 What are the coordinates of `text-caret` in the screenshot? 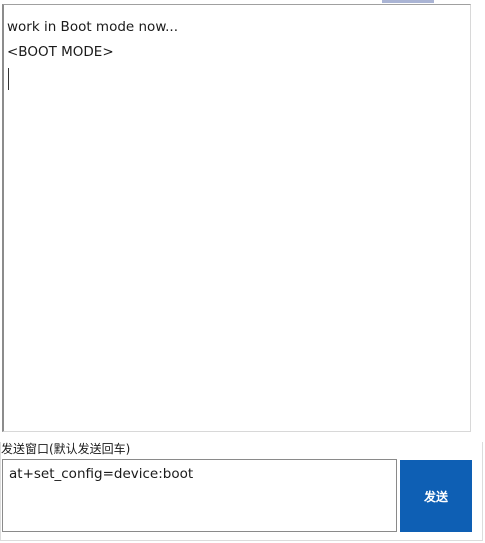 It's located at (8, 79).